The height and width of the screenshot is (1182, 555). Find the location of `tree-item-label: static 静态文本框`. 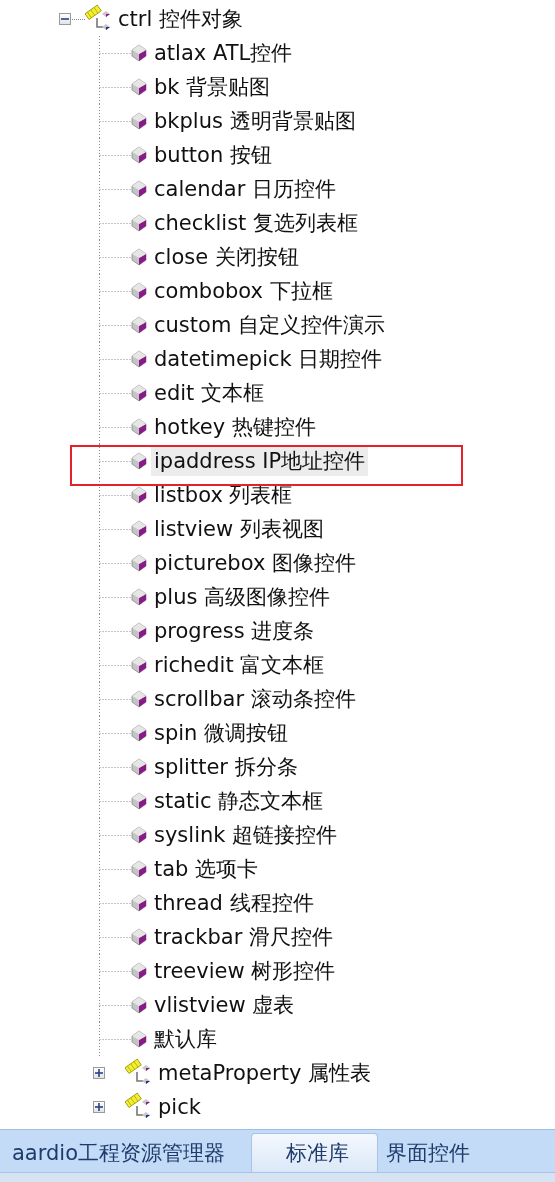

tree-item-label: static 静态文本框 is located at coordinates (239, 801).